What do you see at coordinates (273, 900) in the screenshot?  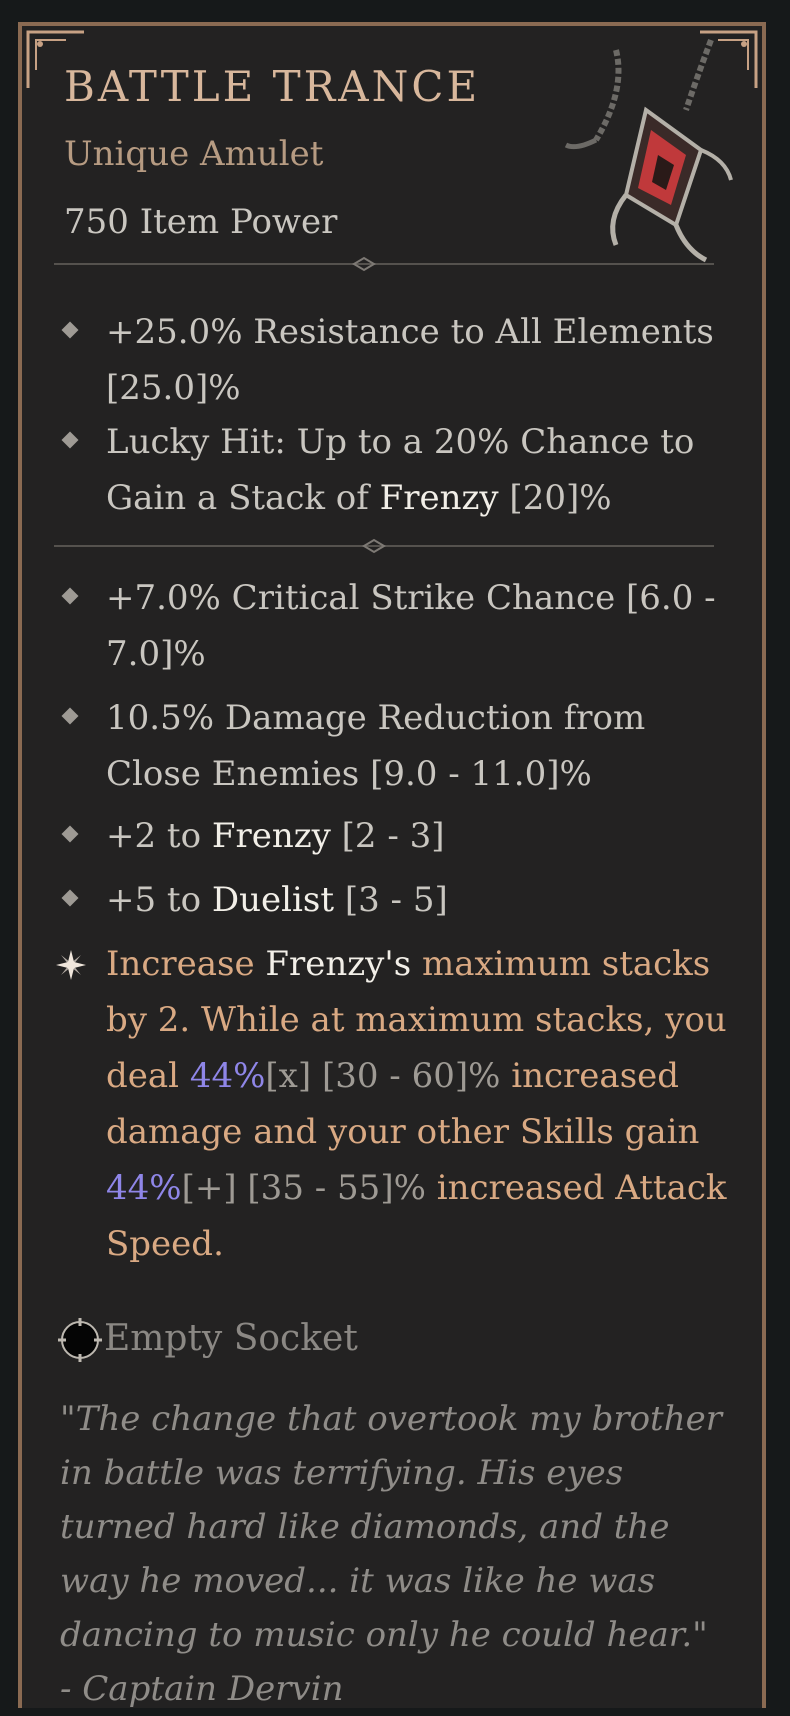 I see `keyword-duelist: Duelist` at bounding box center [273, 900].